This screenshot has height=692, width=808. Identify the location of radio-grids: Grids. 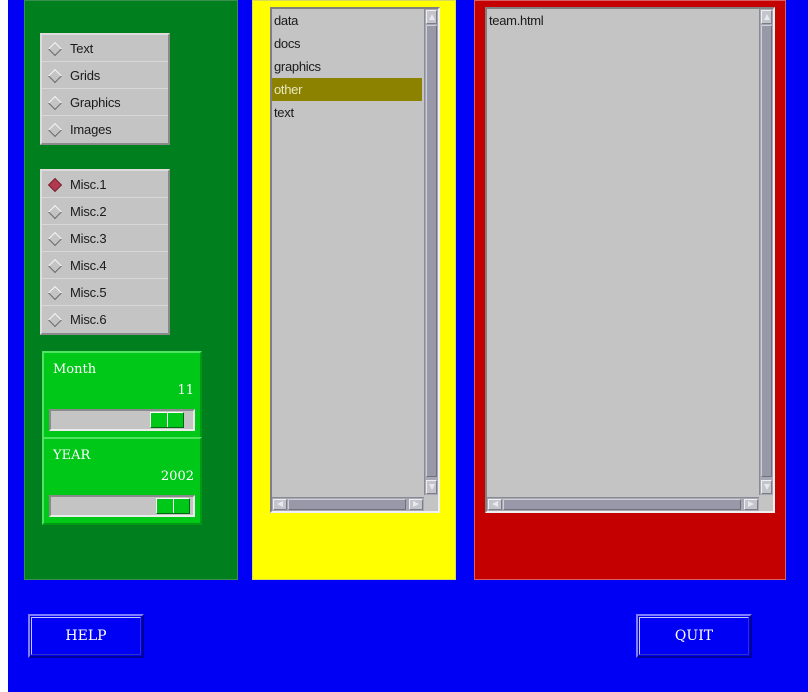
(105, 75).